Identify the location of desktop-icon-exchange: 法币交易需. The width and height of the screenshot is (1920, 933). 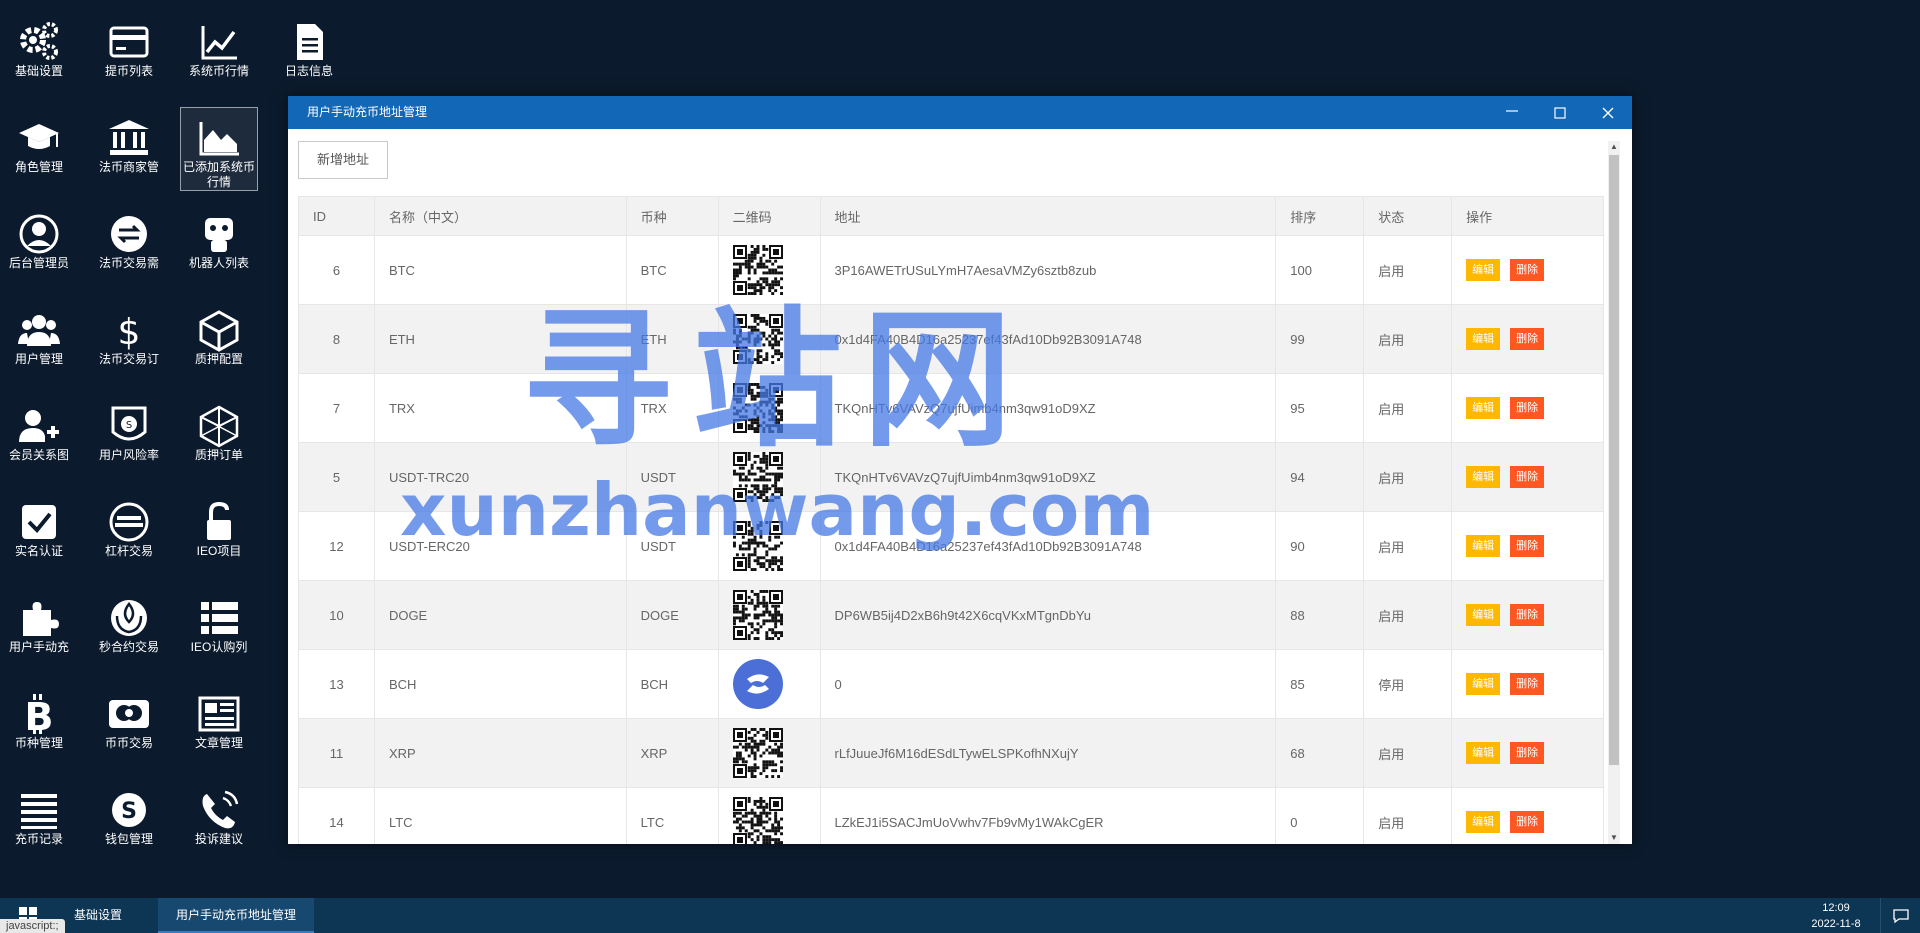
(129, 237).